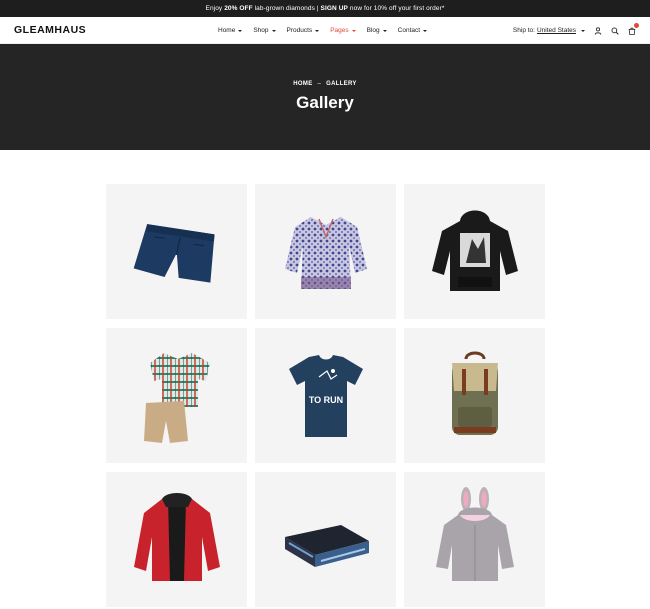 This screenshot has width=650, height=609. Describe the element at coordinates (302, 84) in the screenshot. I see `breadcrumb-home-link: HOME` at that location.